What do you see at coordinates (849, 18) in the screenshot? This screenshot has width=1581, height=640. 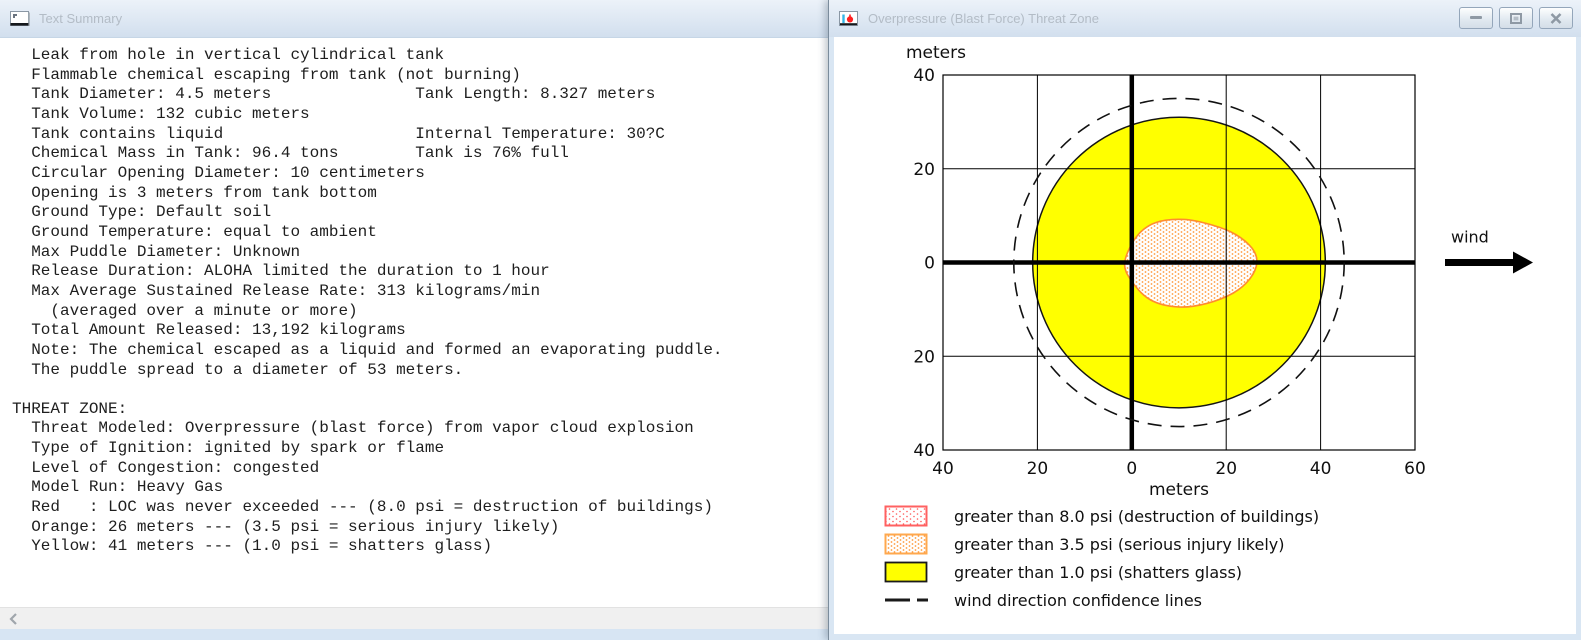 I see `threat-zone-chart-icon` at bounding box center [849, 18].